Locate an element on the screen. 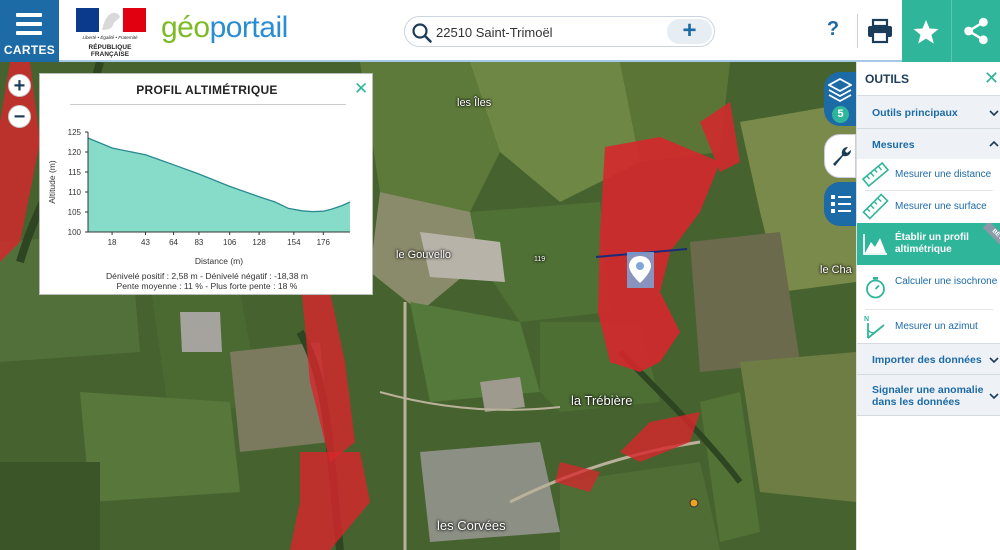 The width and height of the screenshot is (1000, 550). layers-icon is located at coordinates (840, 90).